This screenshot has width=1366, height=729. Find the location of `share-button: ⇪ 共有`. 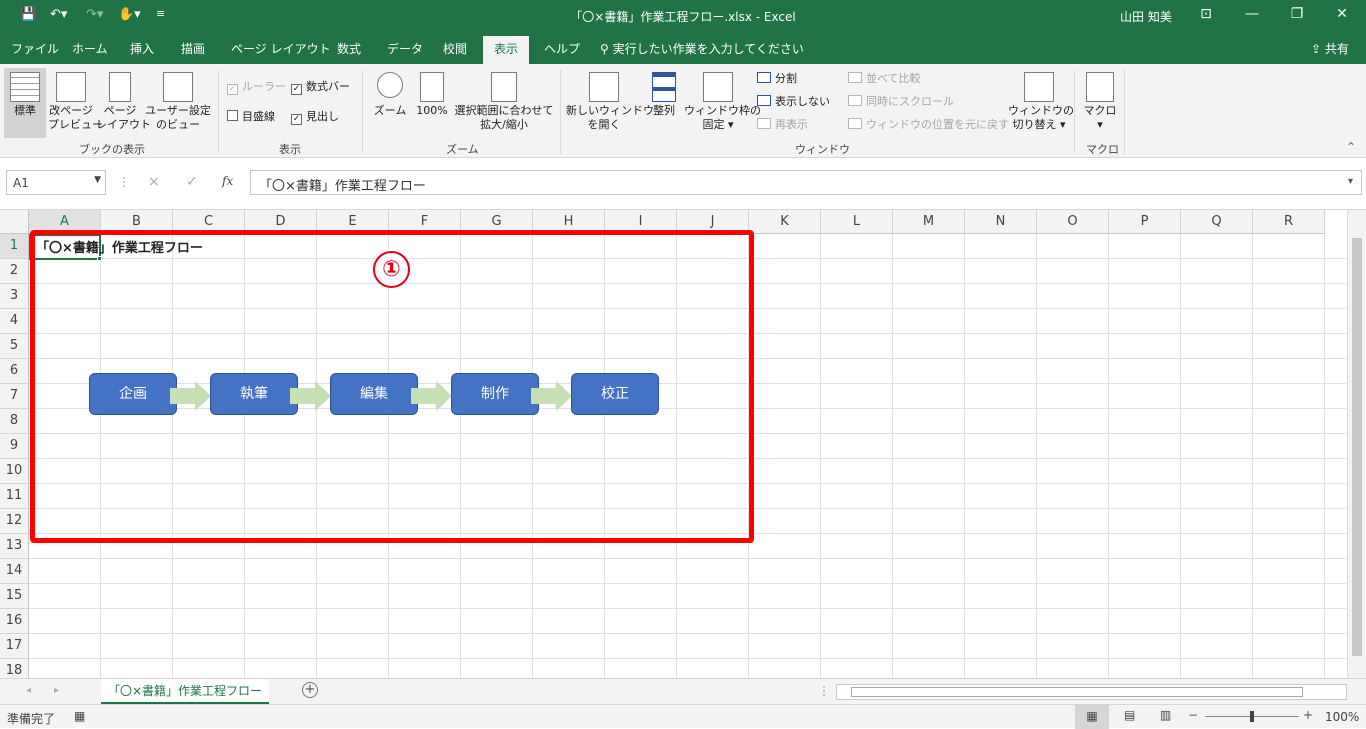

share-button: ⇪ 共有 is located at coordinates (1330, 48).